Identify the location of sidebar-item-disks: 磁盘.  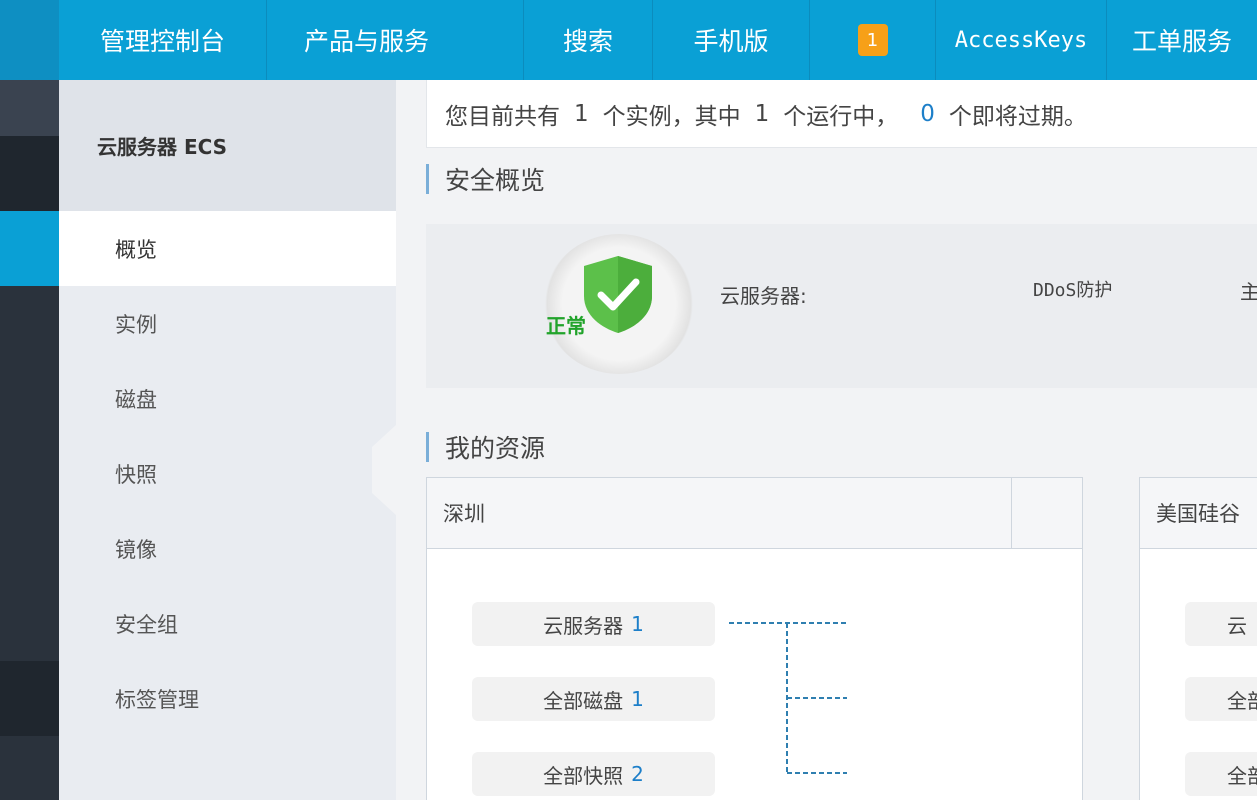
(227, 398).